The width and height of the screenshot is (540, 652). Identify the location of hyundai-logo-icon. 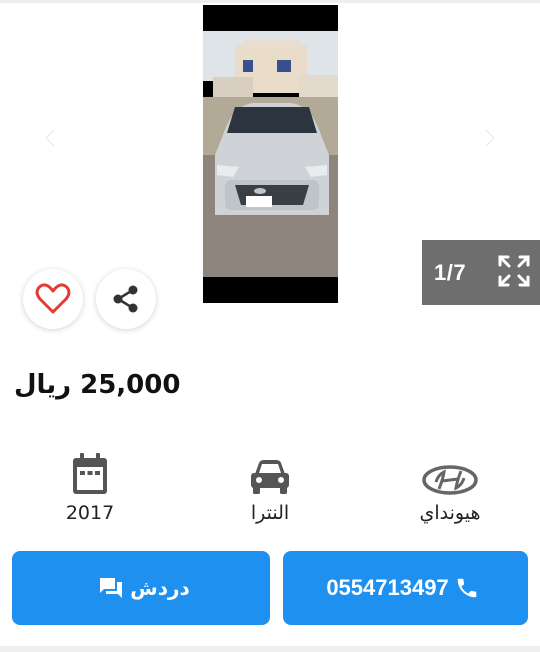
(450, 480).